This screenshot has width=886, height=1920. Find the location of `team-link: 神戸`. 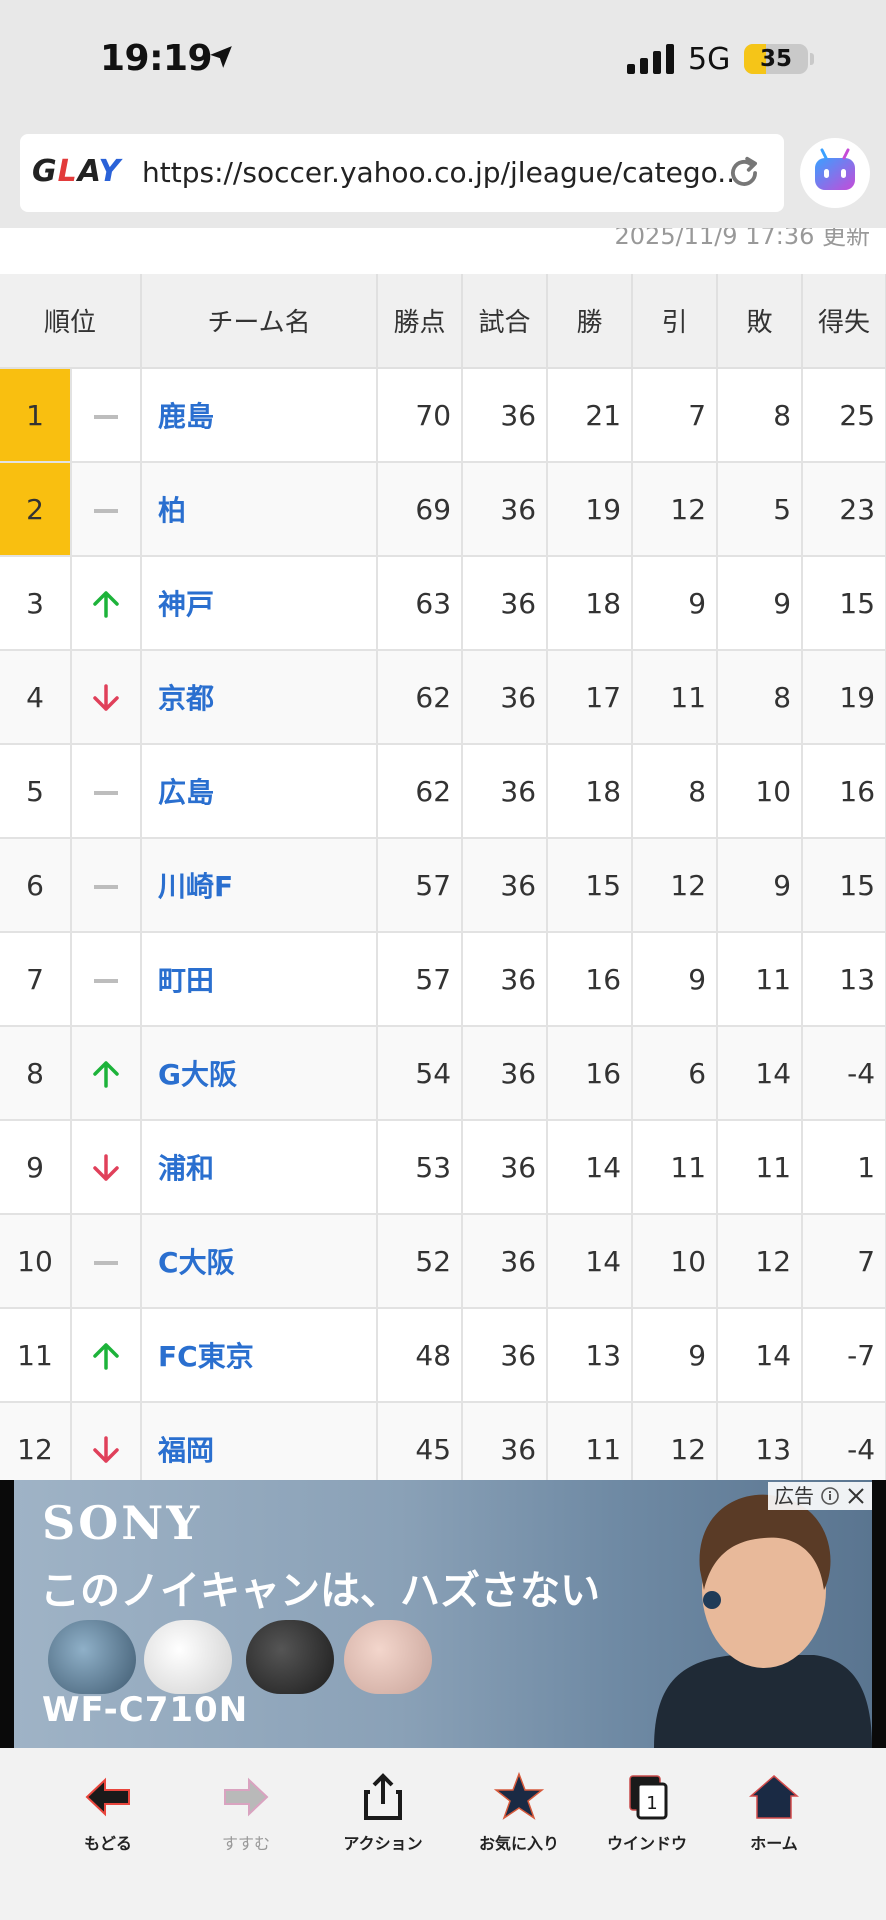

team-link: 神戸 is located at coordinates (260, 603).